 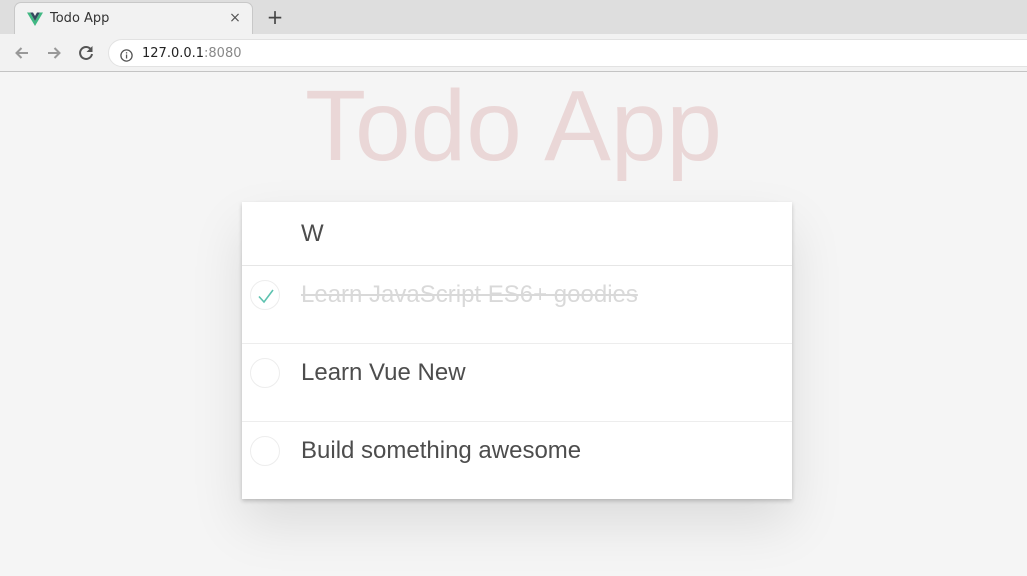 I want to click on browser-tabstrip: Todo App × +, so click(x=513, y=17).